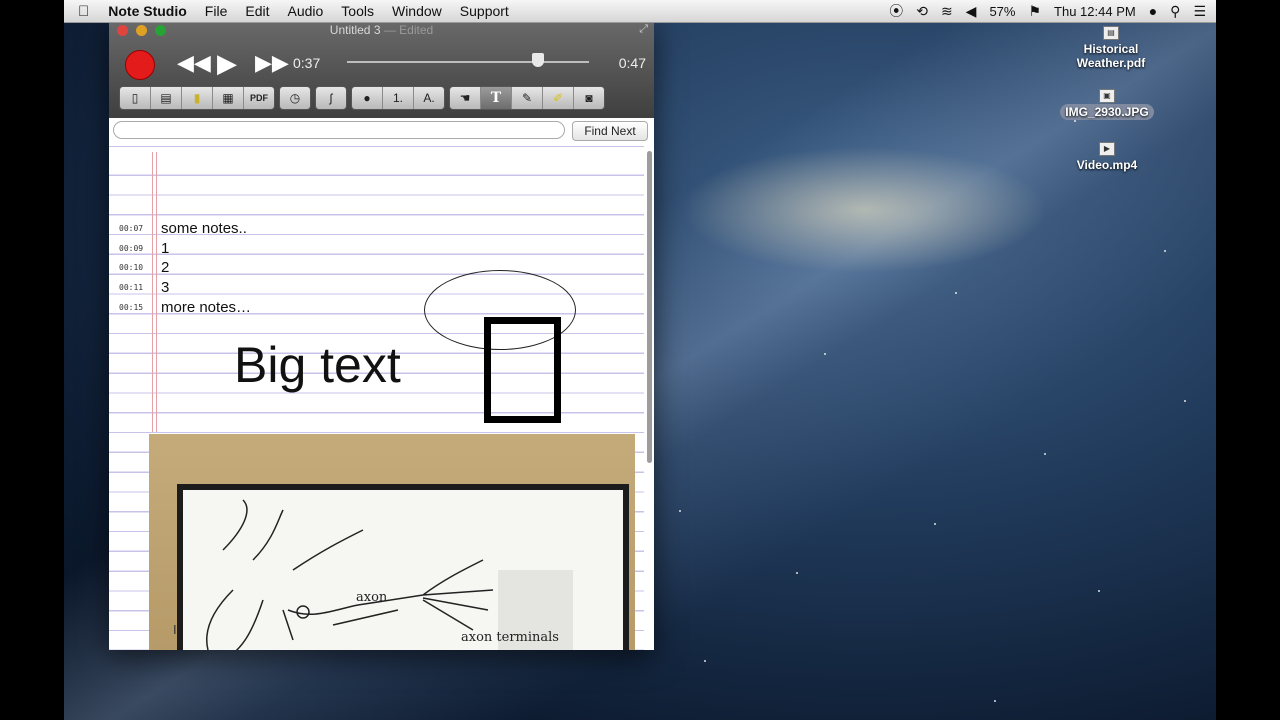 The height and width of the screenshot is (720, 1280). What do you see at coordinates (147, 11) in the screenshot?
I see `app-menu: Note Studio` at bounding box center [147, 11].